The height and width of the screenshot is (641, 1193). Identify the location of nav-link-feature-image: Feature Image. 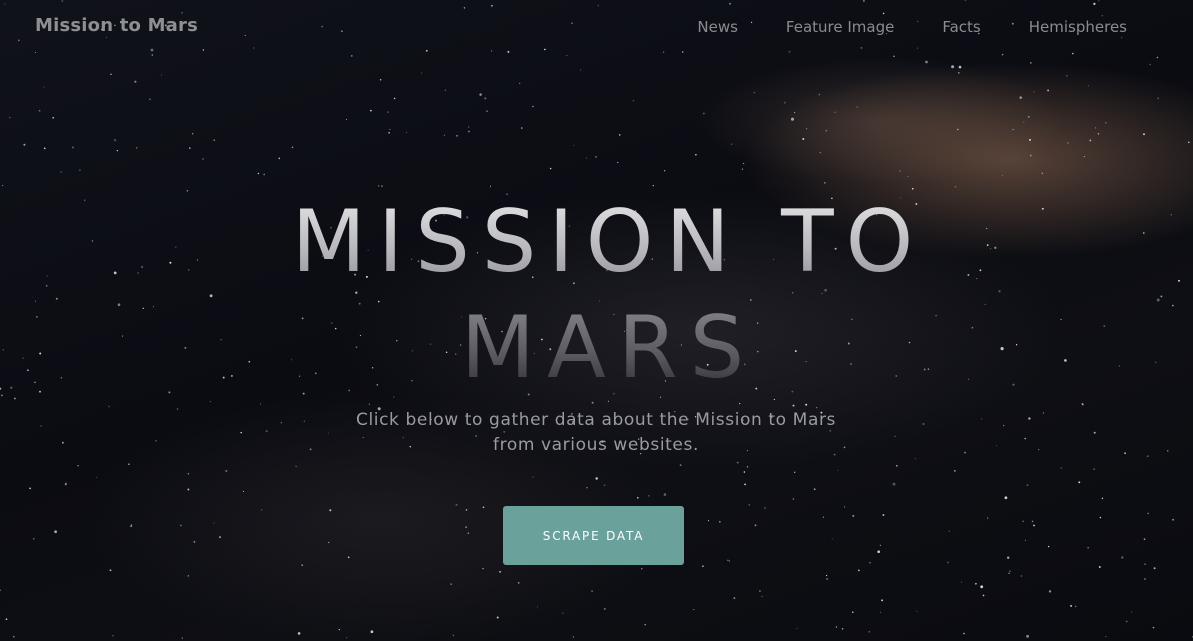
(840, 27).